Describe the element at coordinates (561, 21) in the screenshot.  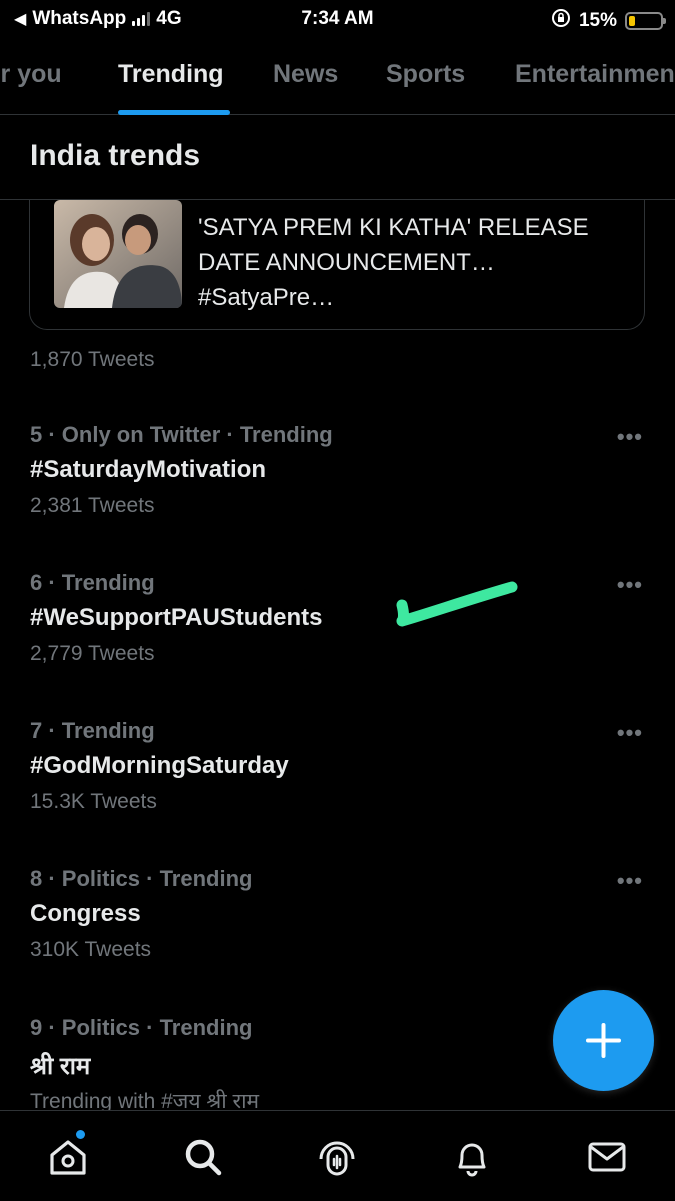
I see `orientation-lock-icon` at that location.